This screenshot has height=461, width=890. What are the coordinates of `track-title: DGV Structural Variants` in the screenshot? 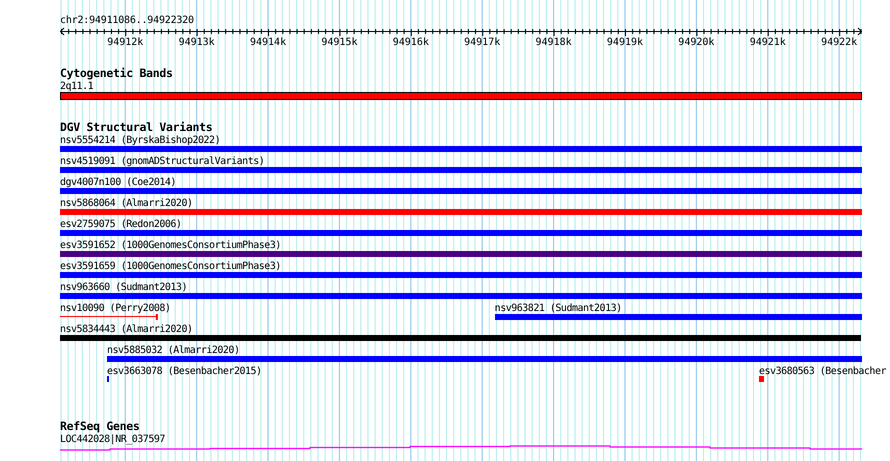 It's located at (136, 127).